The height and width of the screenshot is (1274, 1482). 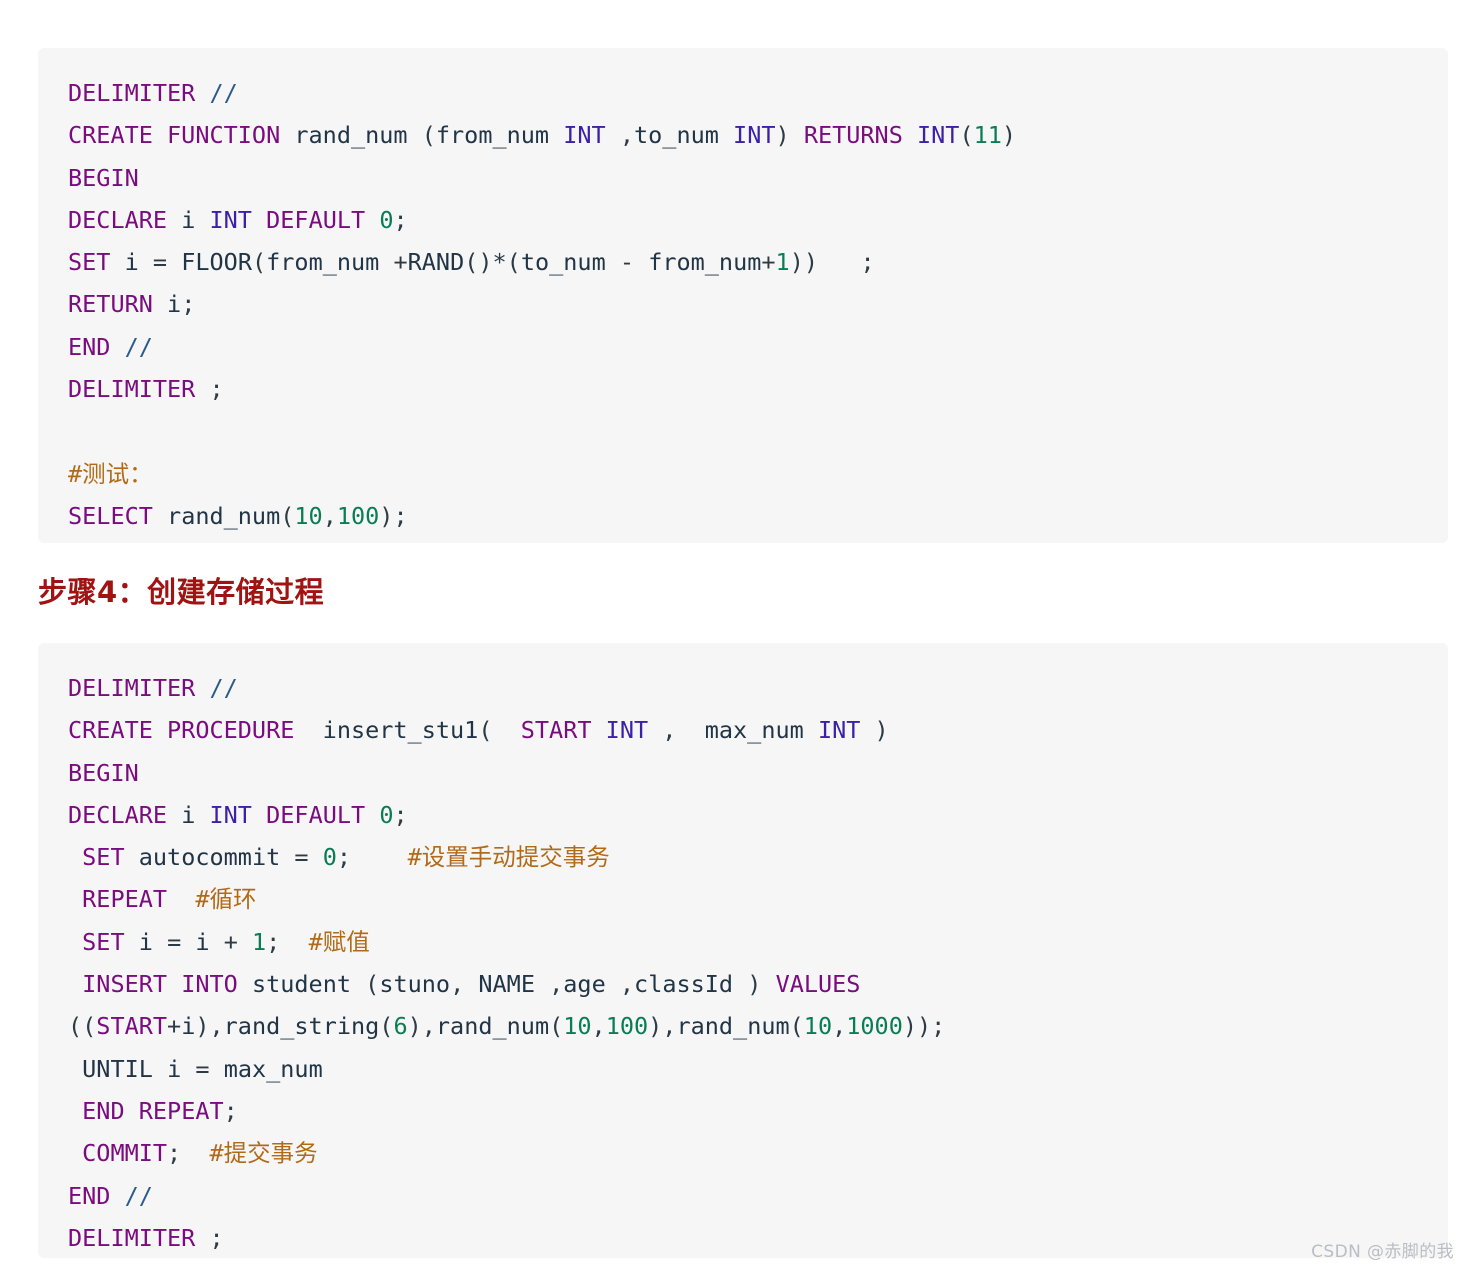 What do you see at coordinates (181, 592) in the screenshot?
I see `step-heading-4: 步骤4：创建存储过程` at bounding box center [181, 592].